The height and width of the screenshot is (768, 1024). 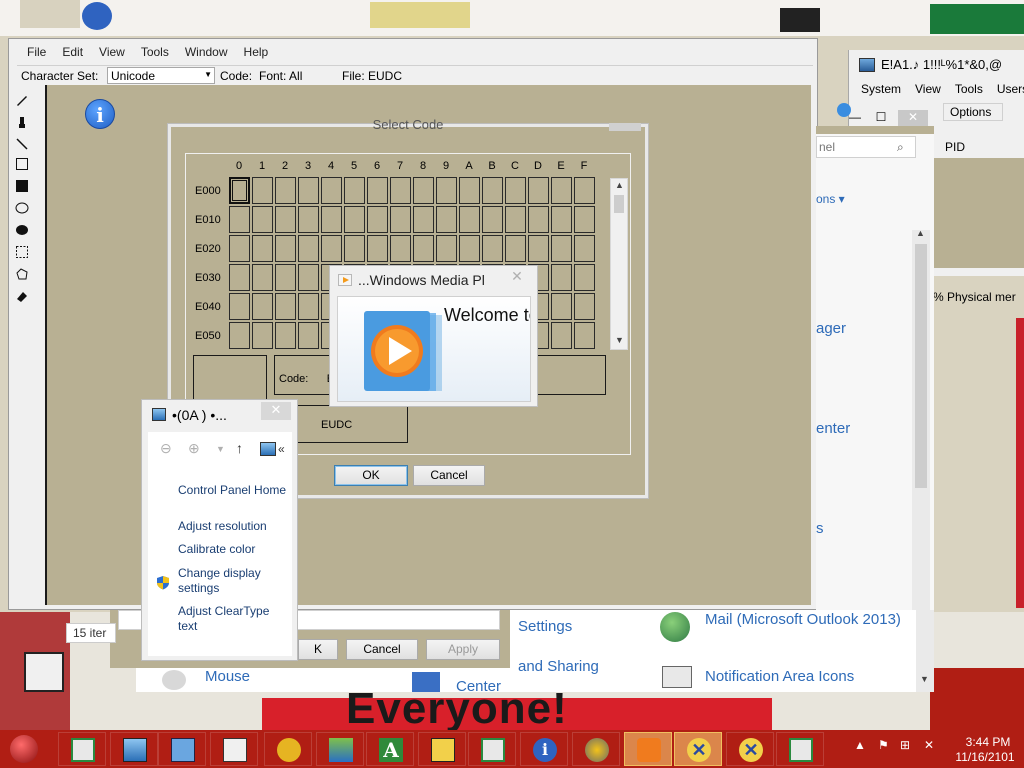 What do you see at coordinates (288, 749) in the screenshot?
I see `taskbar-keys` at bounding box center [288, 749].